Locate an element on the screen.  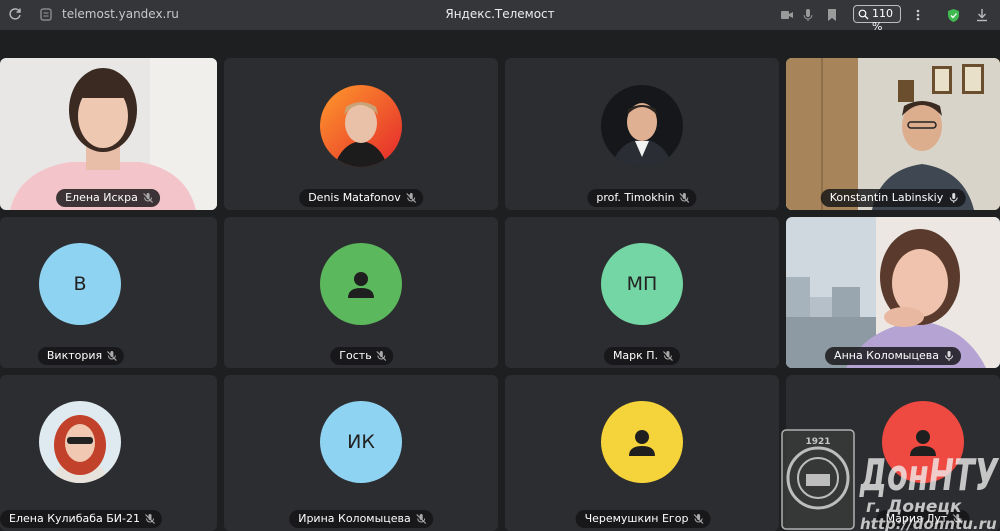
participant-name-tag: prof. Timokhin is located at coordinates (642, 198).